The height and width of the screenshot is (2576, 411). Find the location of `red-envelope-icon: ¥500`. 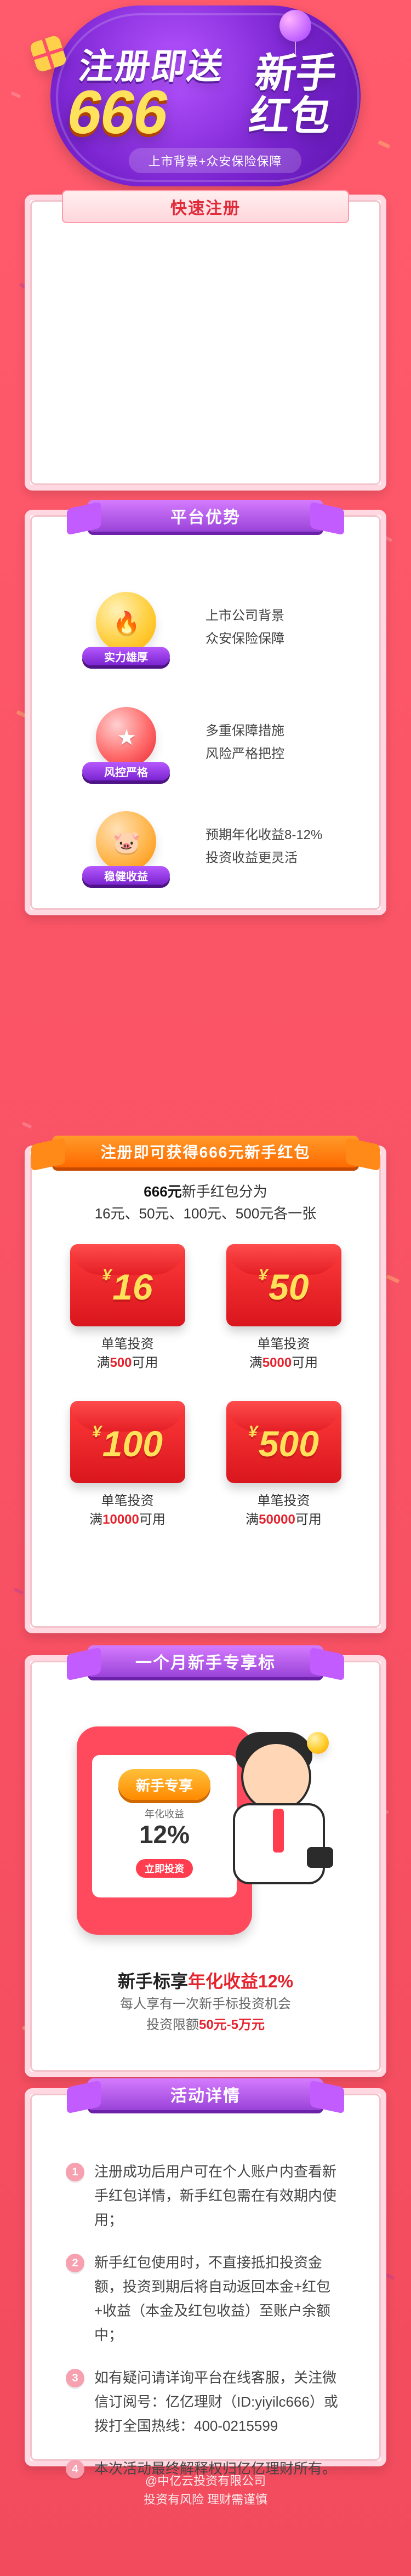

red-envelope-icon: ¥500 is located at coordinates (283, 1442).